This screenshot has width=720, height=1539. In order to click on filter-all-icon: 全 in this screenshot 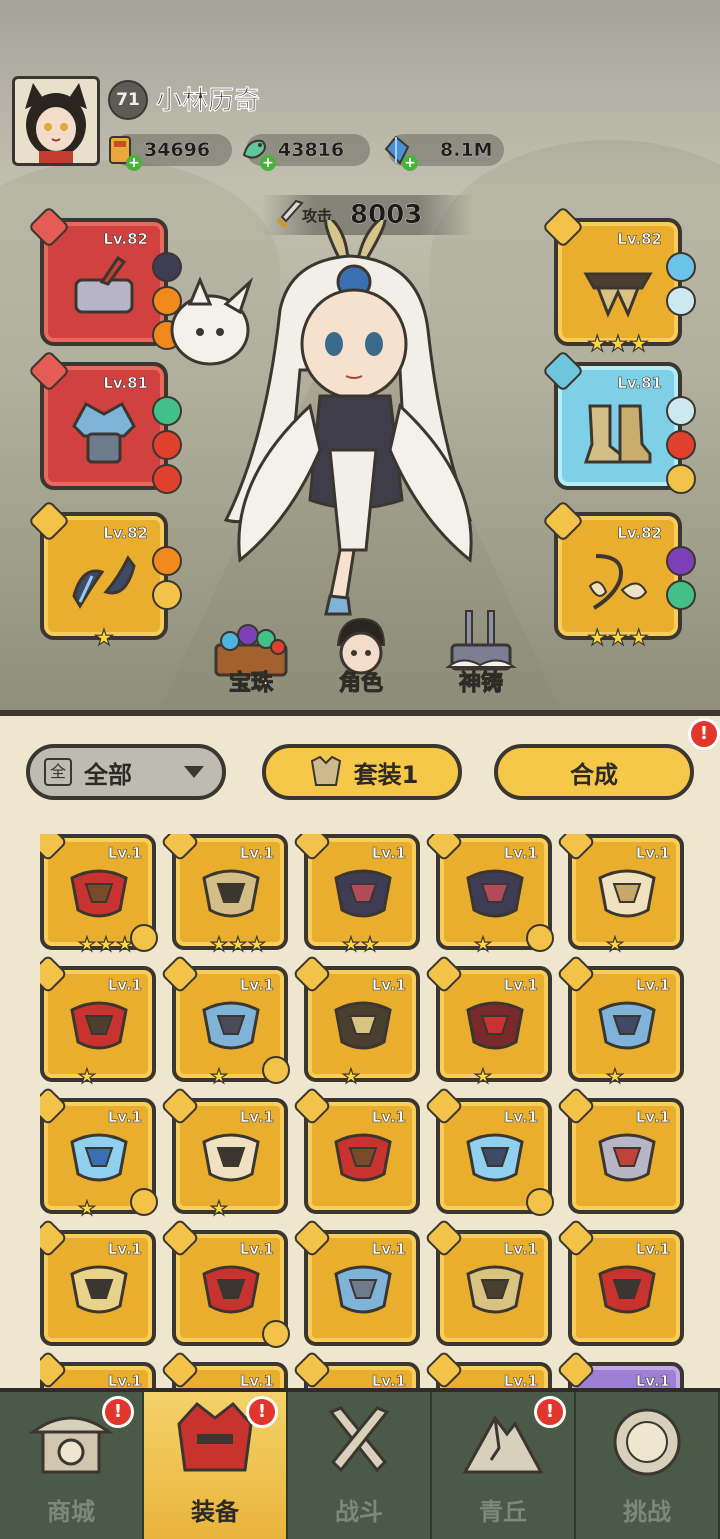, I will do `click(58, 772)`.